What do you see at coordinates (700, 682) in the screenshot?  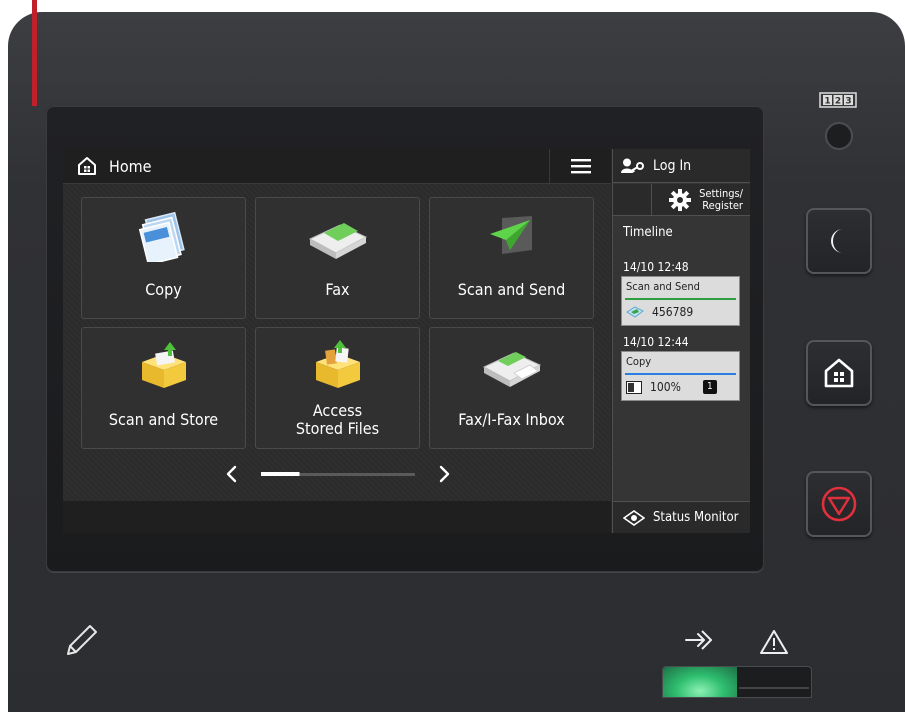 I see `power-lamp-green` at bounding box center [700, 682].